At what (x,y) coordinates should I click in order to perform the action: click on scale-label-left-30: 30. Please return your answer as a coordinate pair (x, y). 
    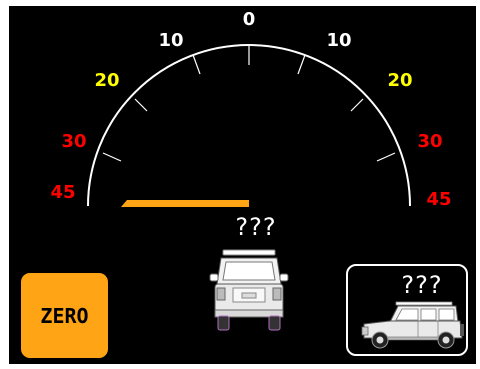
    Looking at the image, I should click on (73, 141).